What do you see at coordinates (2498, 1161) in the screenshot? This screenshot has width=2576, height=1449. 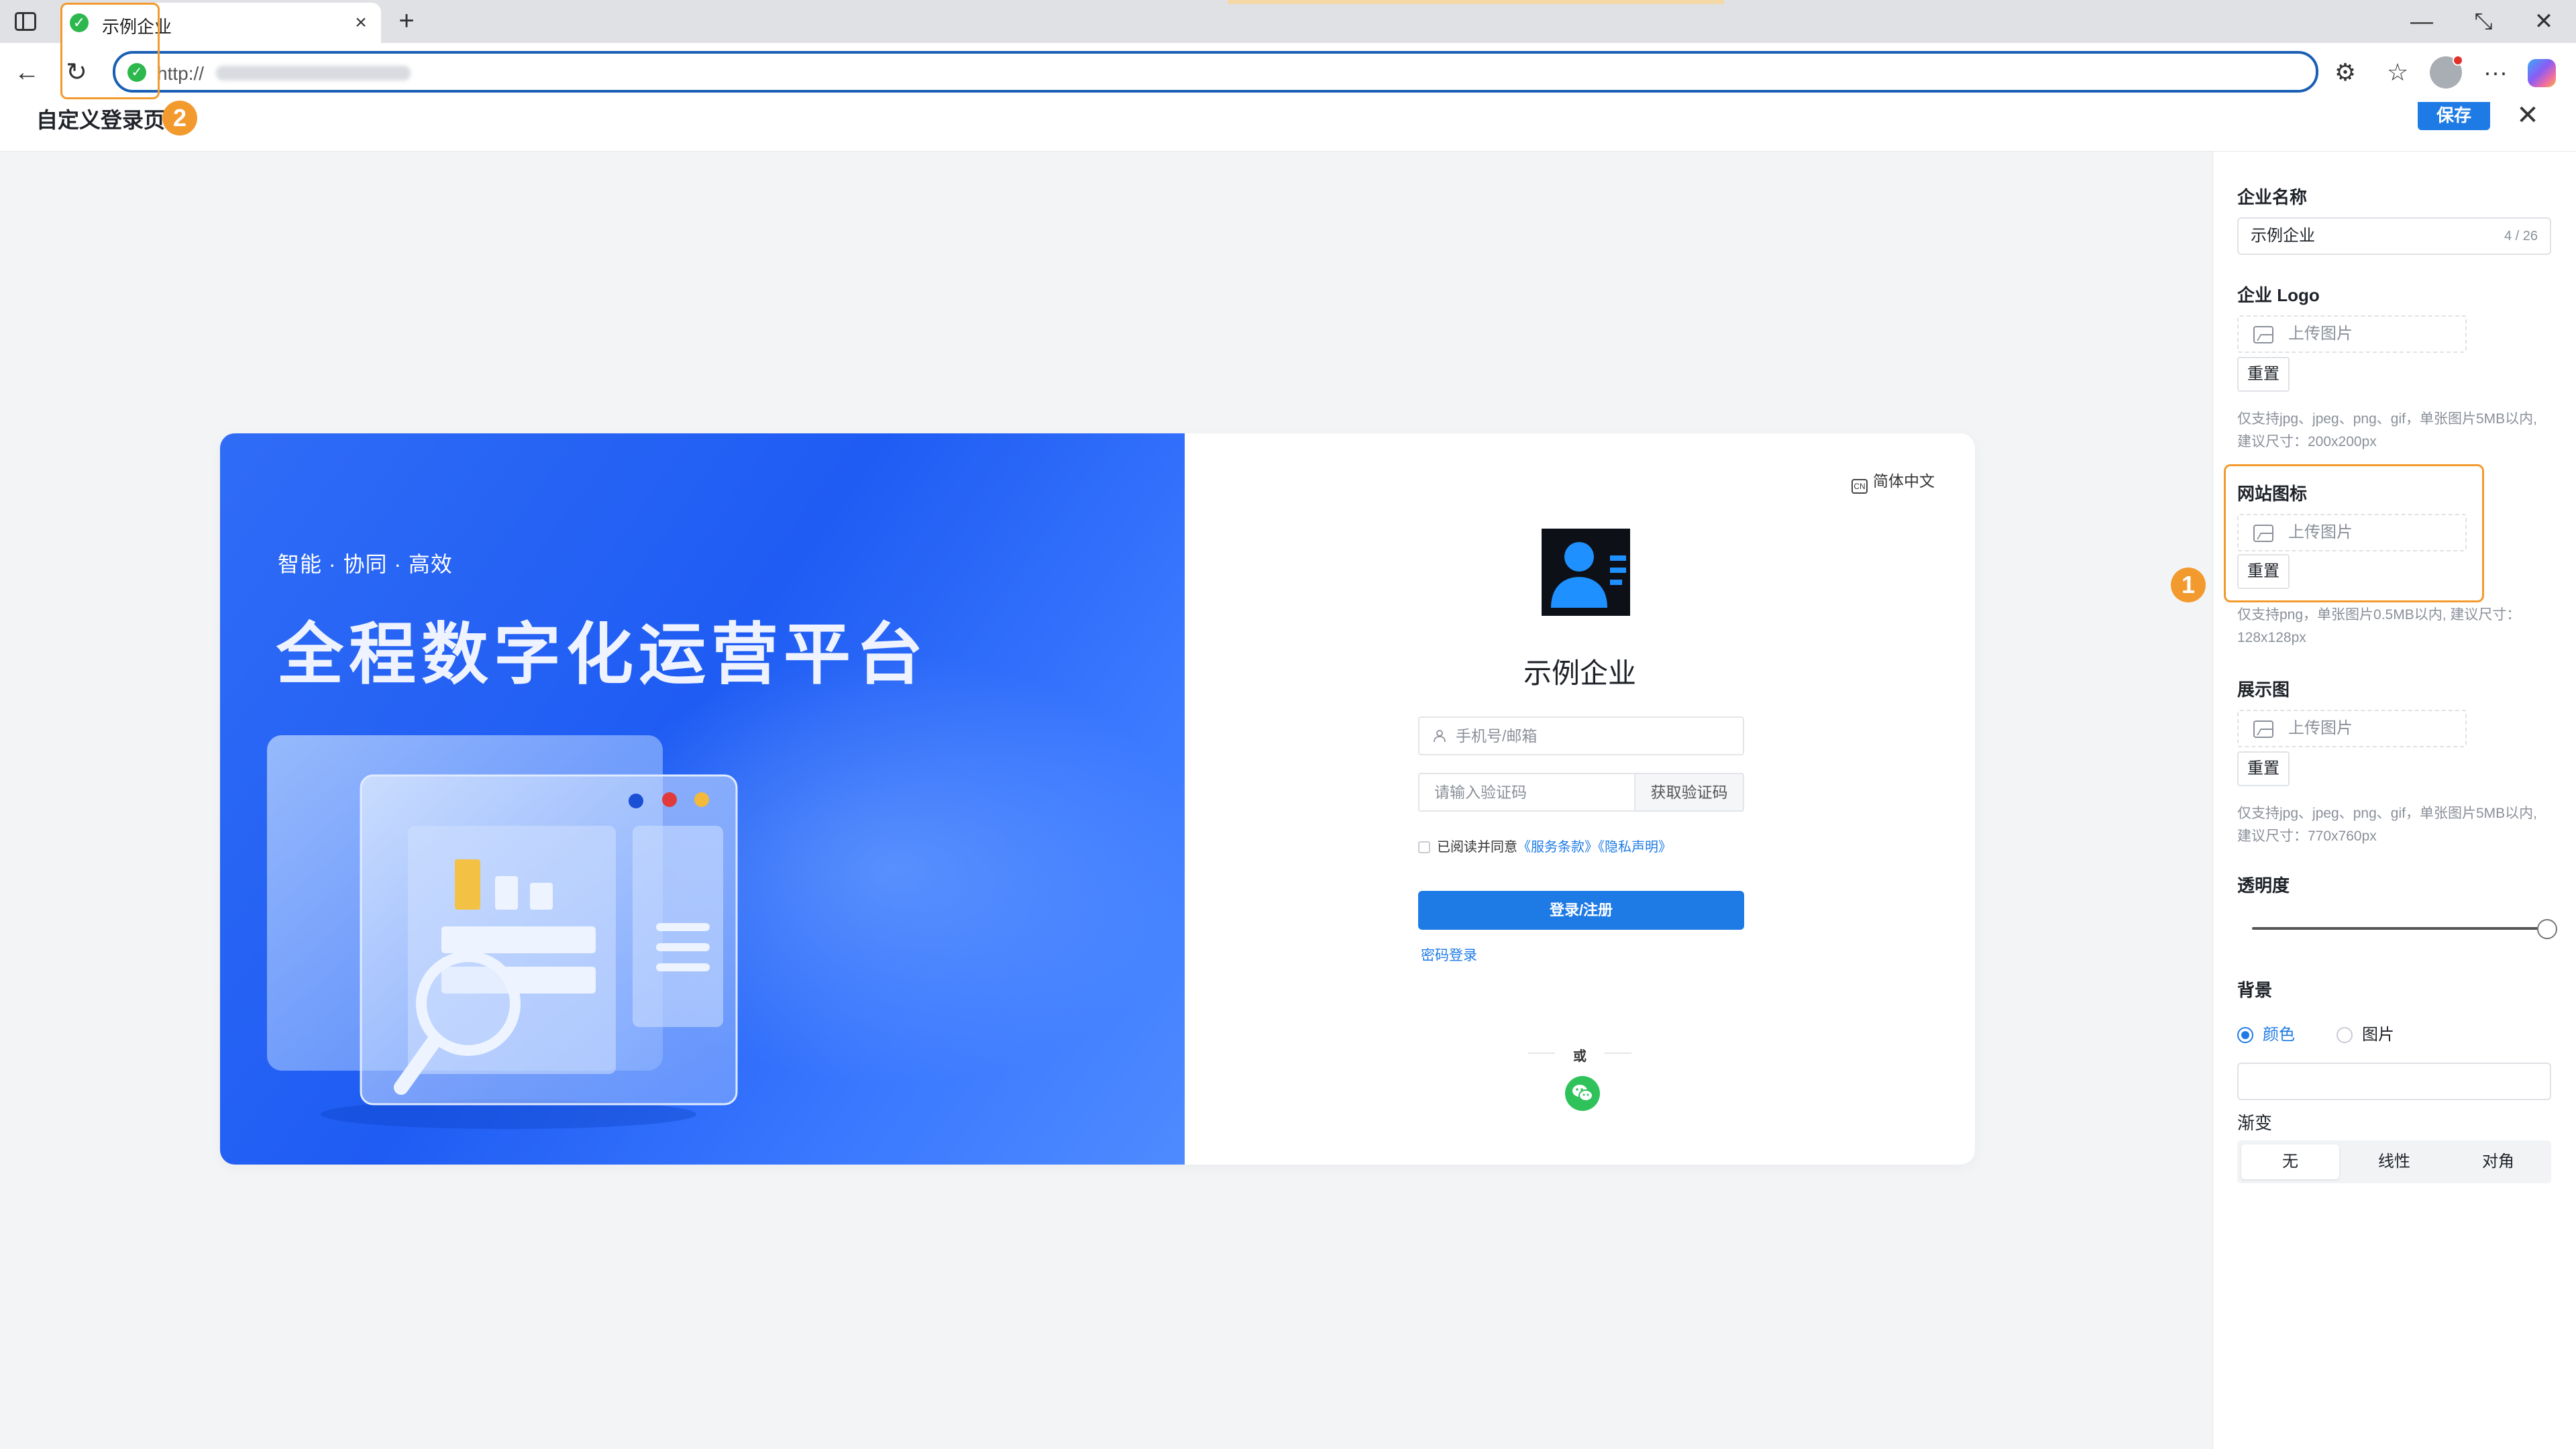 I see `gradient-option-diagonal: 对角` at bounding box center [2498, 1161].